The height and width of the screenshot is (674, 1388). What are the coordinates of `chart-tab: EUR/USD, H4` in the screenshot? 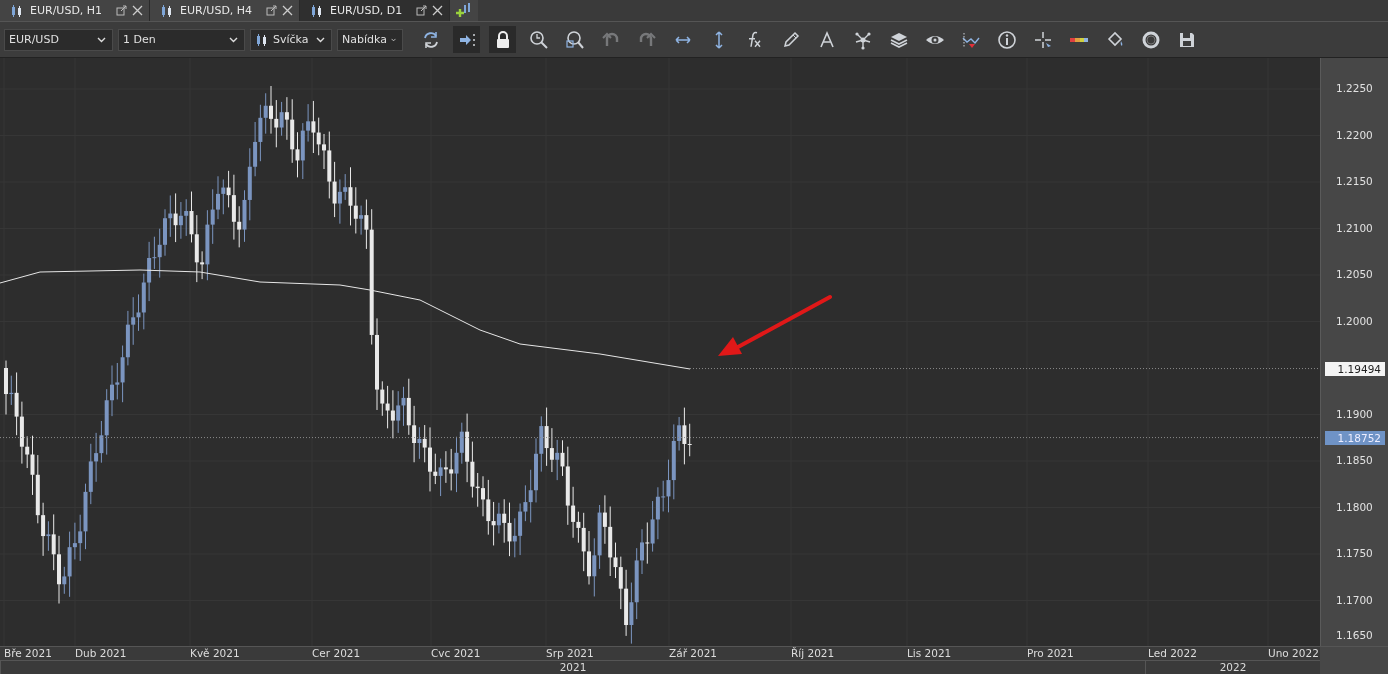 It's located at (225, 10).